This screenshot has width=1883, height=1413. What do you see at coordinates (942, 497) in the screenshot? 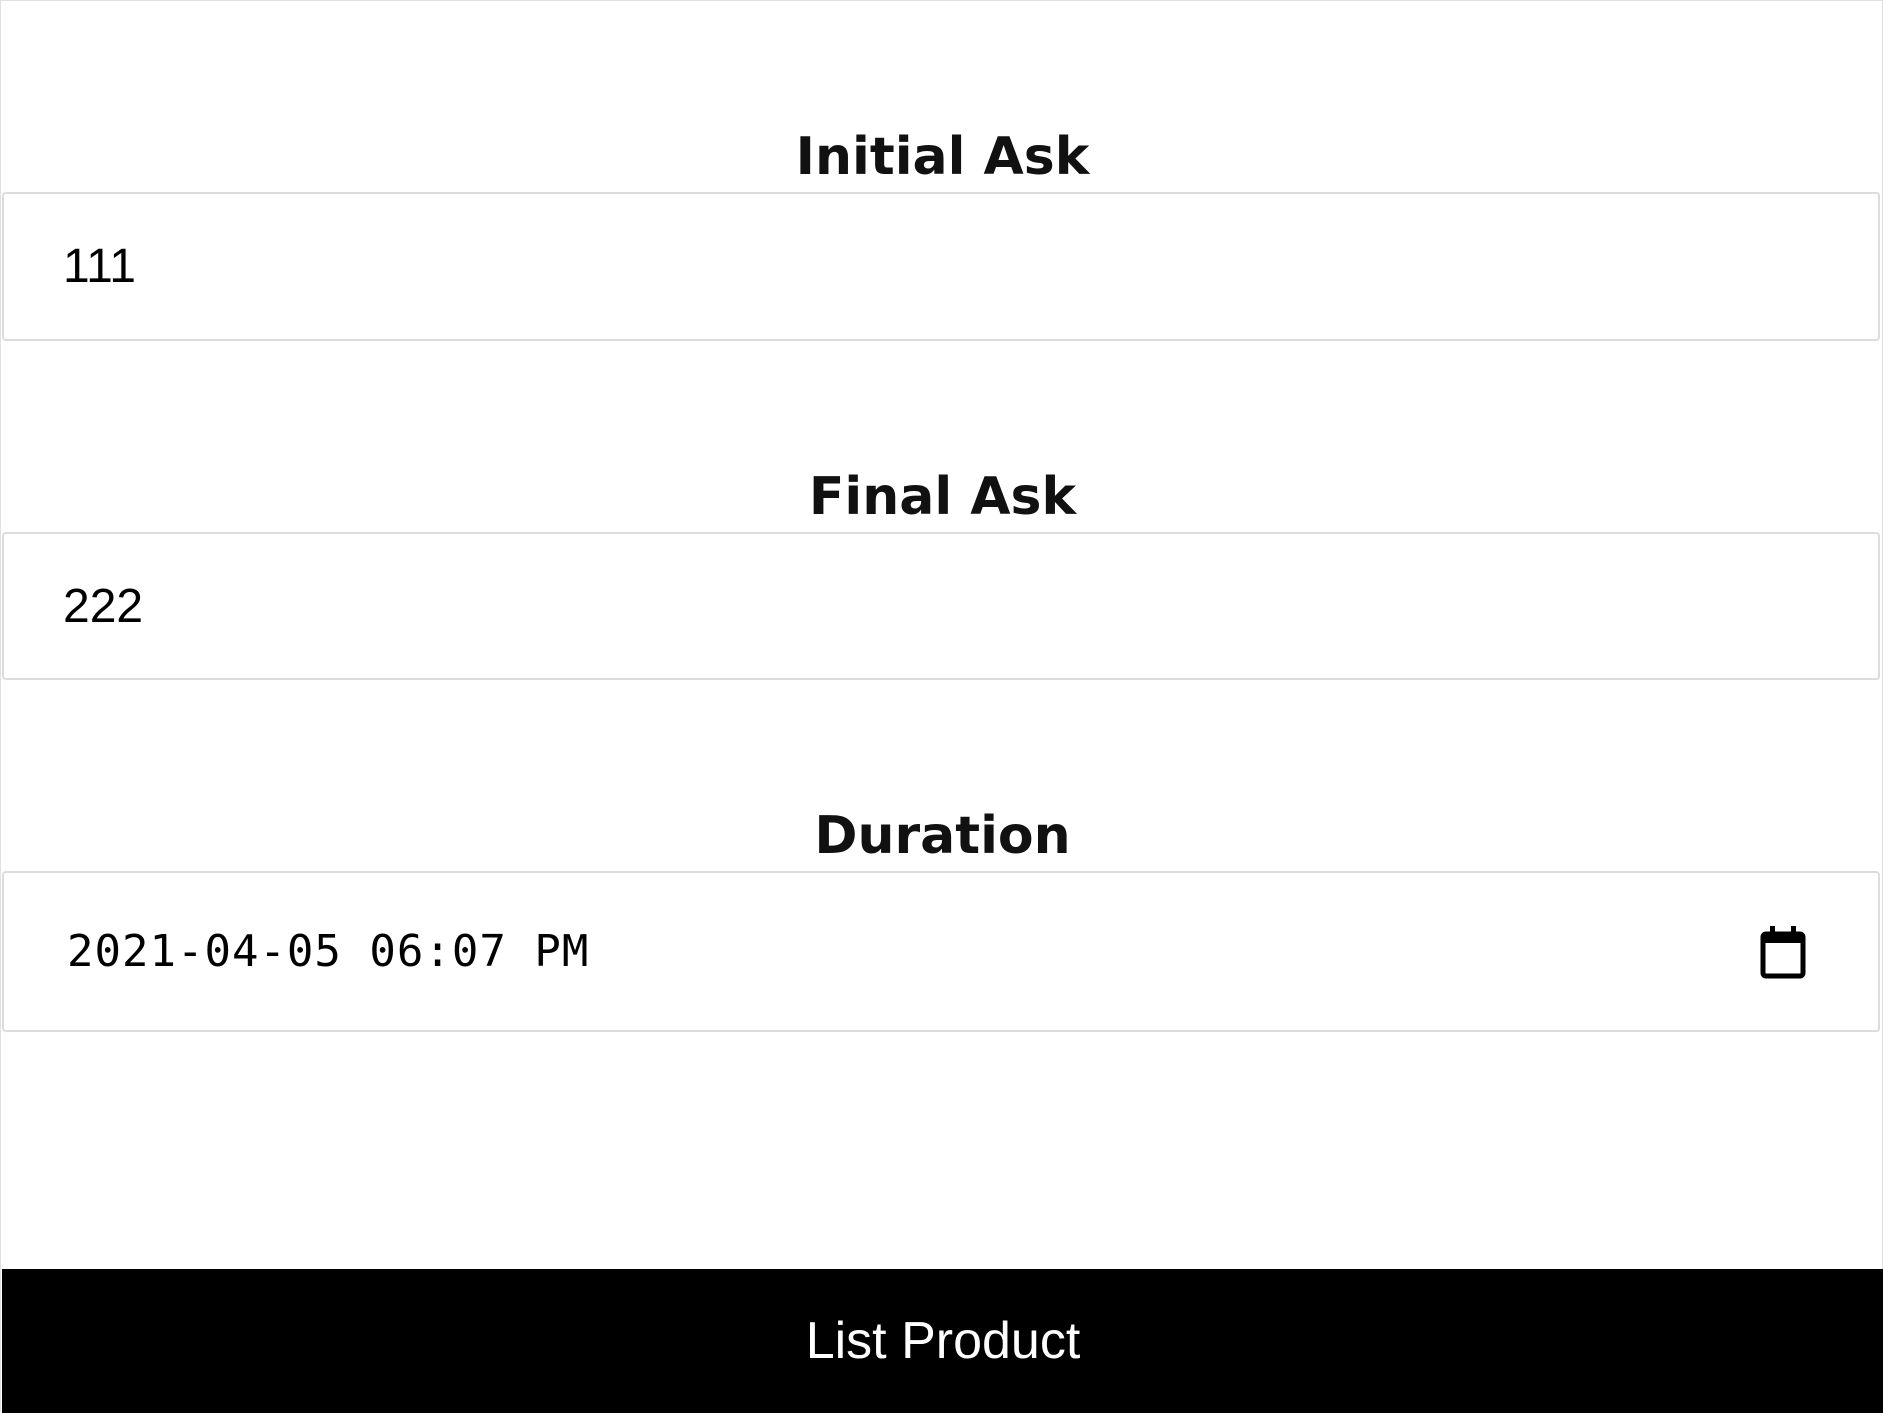
I see `final-ask-label: Final Ask` at bounding box center [942, 497].